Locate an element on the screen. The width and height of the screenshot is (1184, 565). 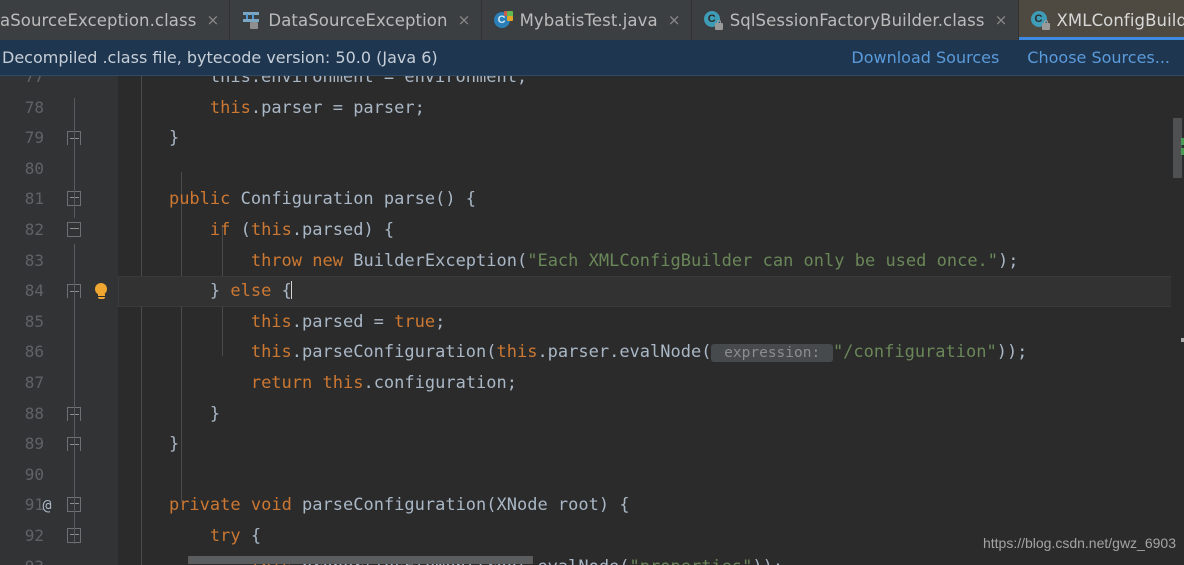
editor-tab-1: DataSourceException × is located at coordinates (356, 20).